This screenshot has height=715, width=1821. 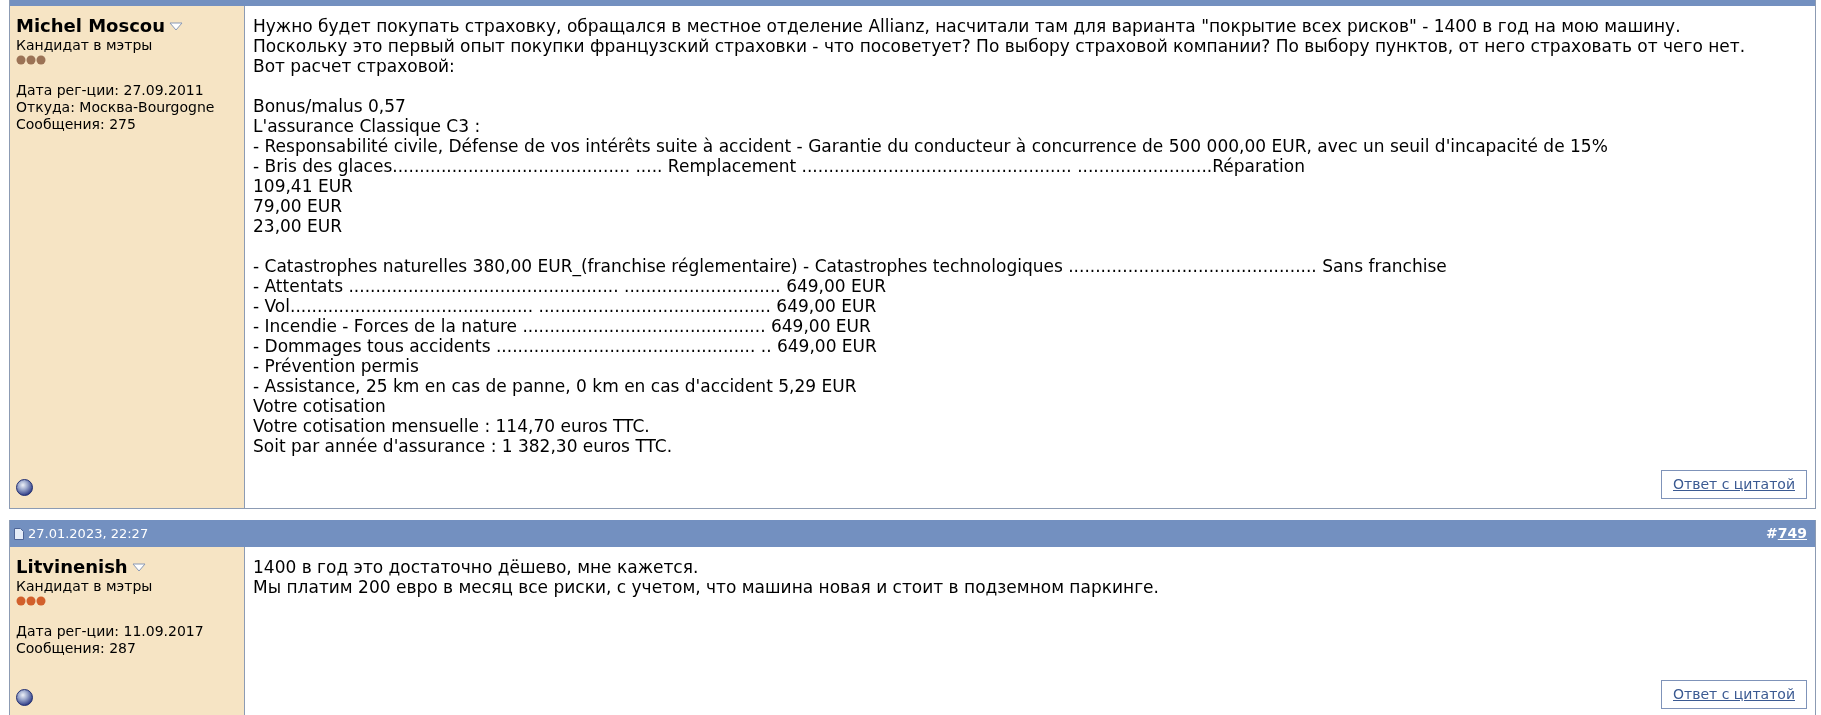 What do you see at coordinates (476, 567) in the screenshot?
I see `post-text-line: 1400 в год это достаточно дёшево, мне кажется.` at bounding box center [476, 567].